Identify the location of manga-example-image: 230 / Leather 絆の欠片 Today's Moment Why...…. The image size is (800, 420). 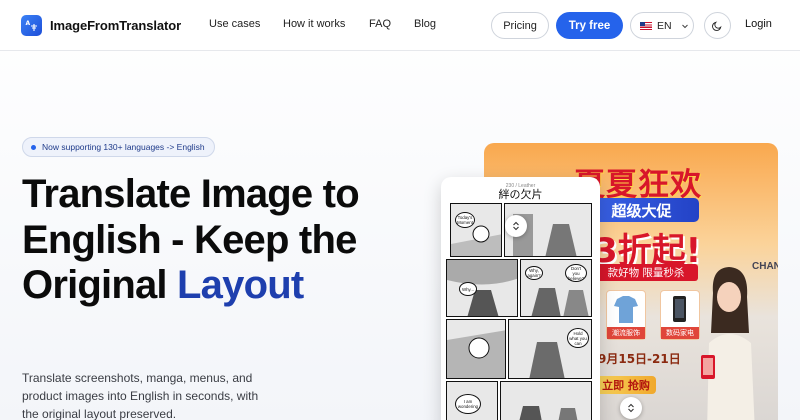
(520, 298).